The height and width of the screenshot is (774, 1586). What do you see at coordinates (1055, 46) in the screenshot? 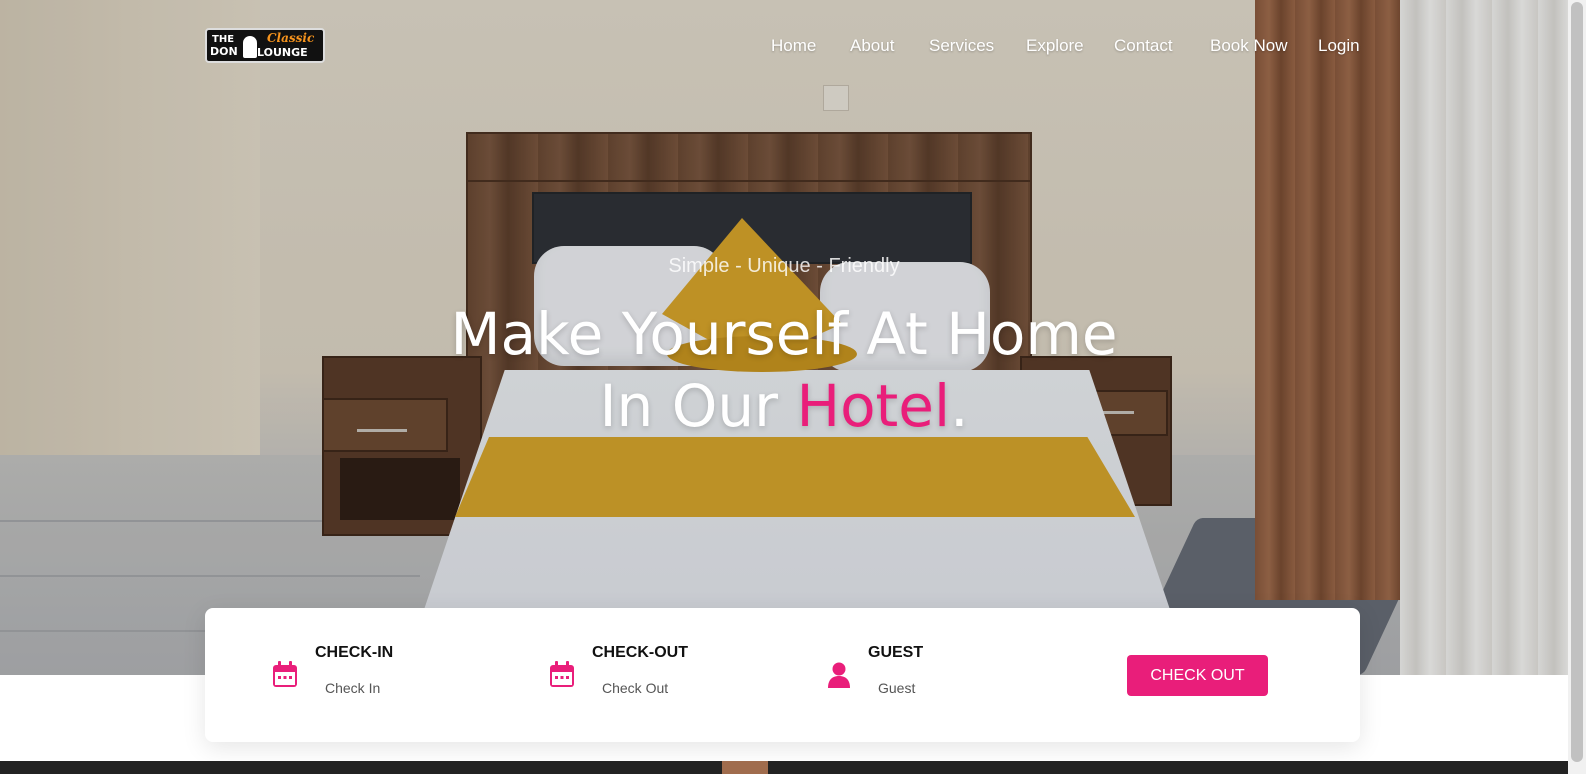
I see `nav-explore: Explore` at bounding box center [1055, 46].